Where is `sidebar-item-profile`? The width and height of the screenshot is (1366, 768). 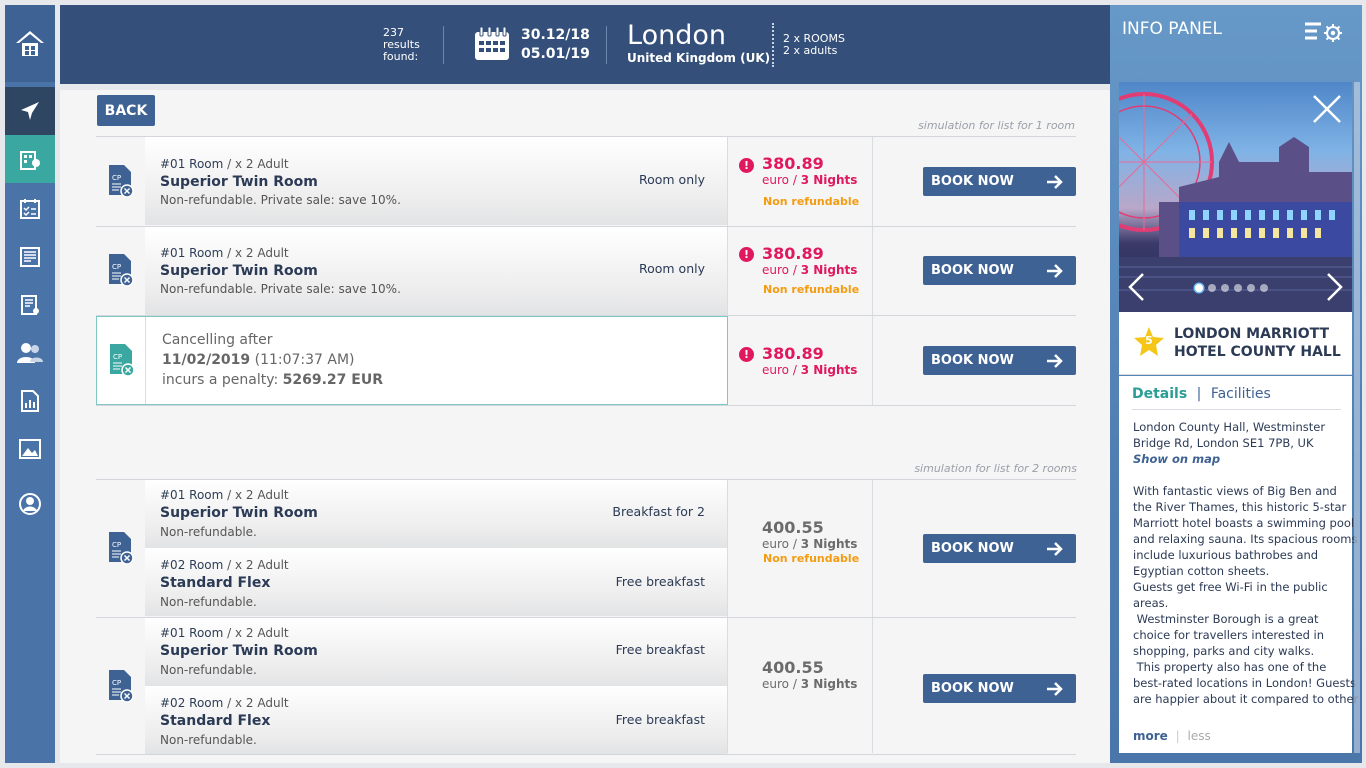 sidebar-item-profile is located at coordinates (30, 504).